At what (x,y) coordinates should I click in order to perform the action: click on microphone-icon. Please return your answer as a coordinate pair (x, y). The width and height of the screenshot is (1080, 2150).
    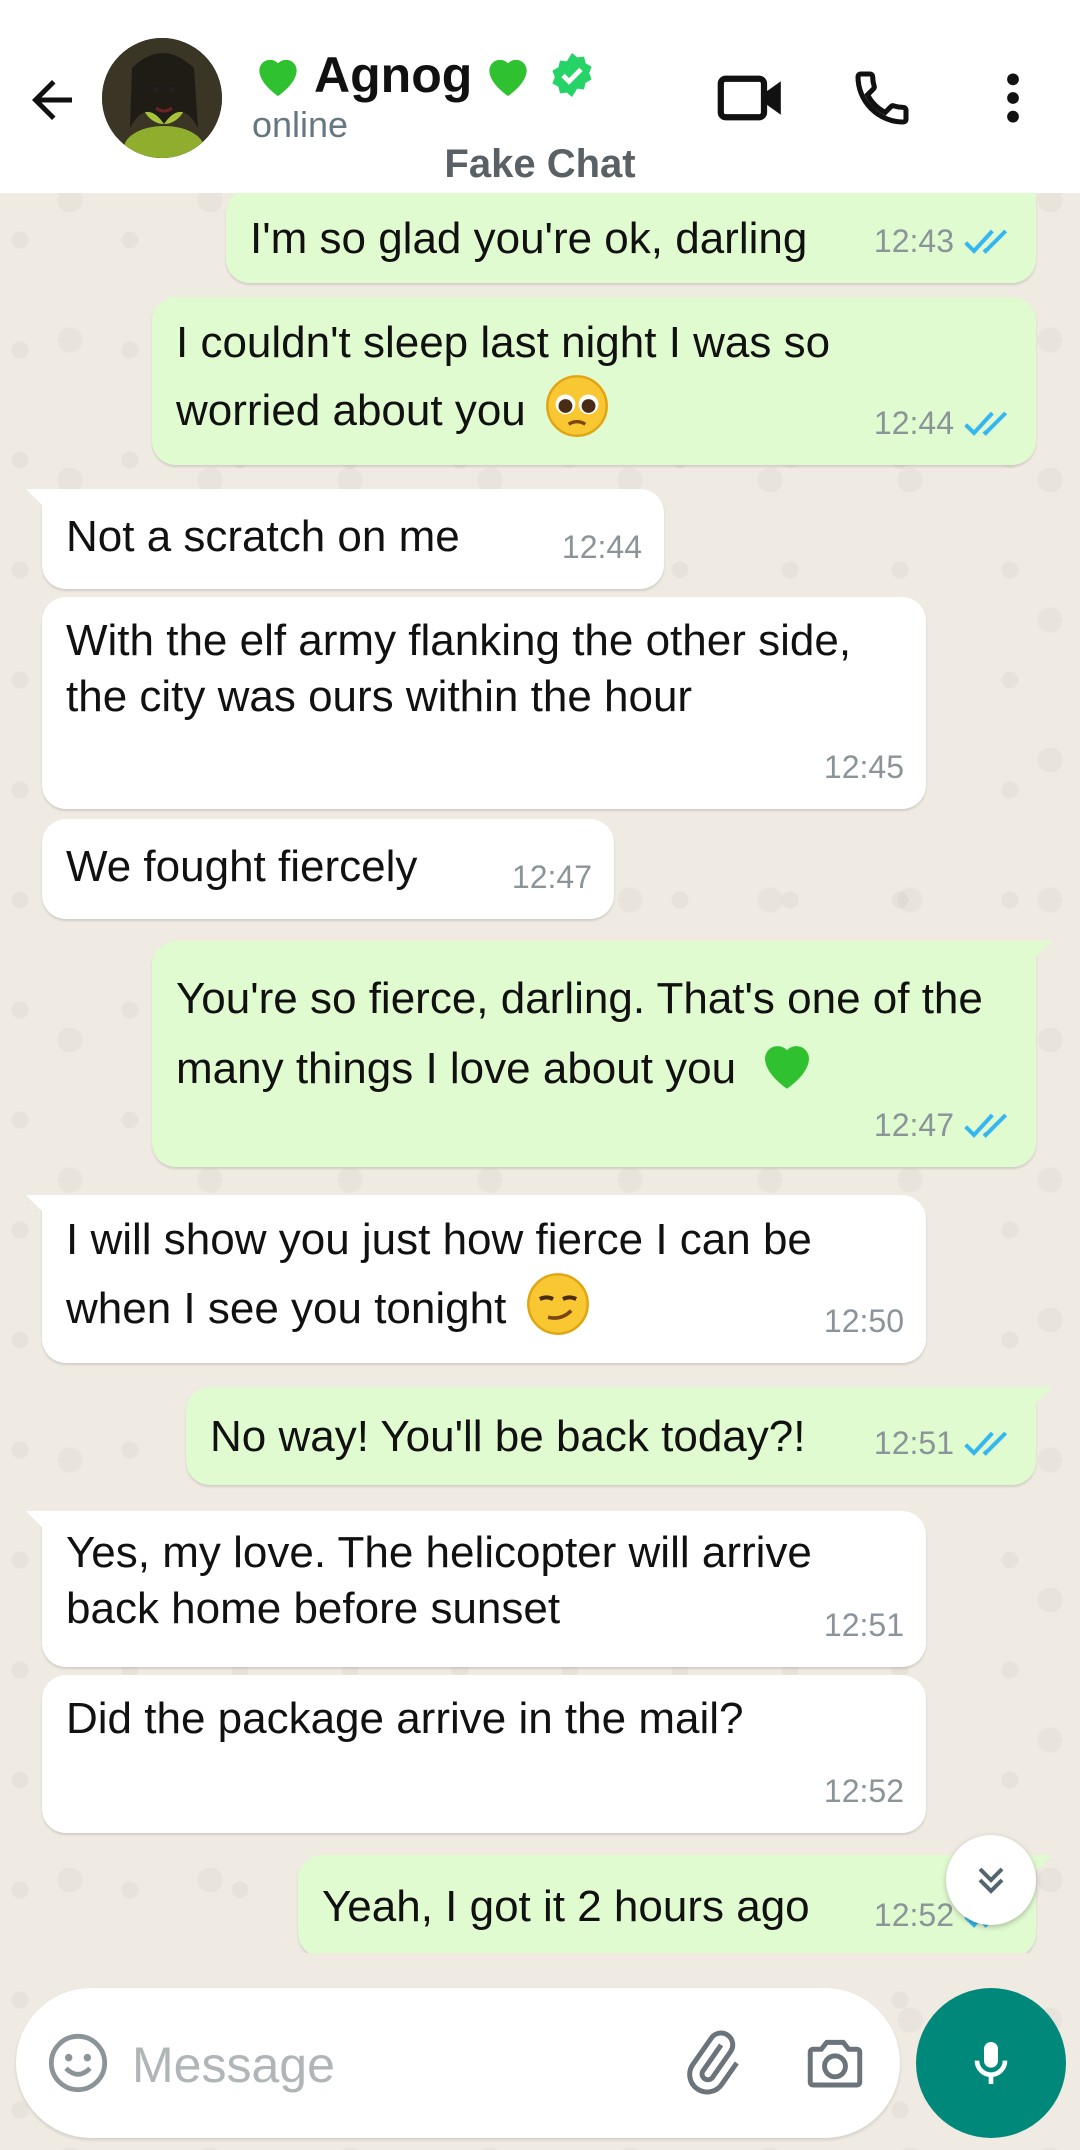
    Looking at the image, I should click on (991, 2063).